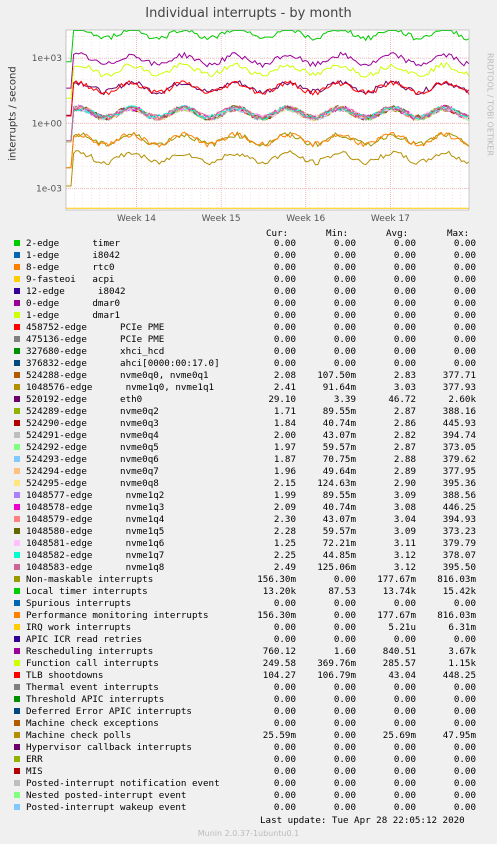  Describe the element at coordinates (248, 328) in the screenshot. I see `legend-row: 458752-edge PCIe PME 0.00 0.00 0.00 0.00` at that location.